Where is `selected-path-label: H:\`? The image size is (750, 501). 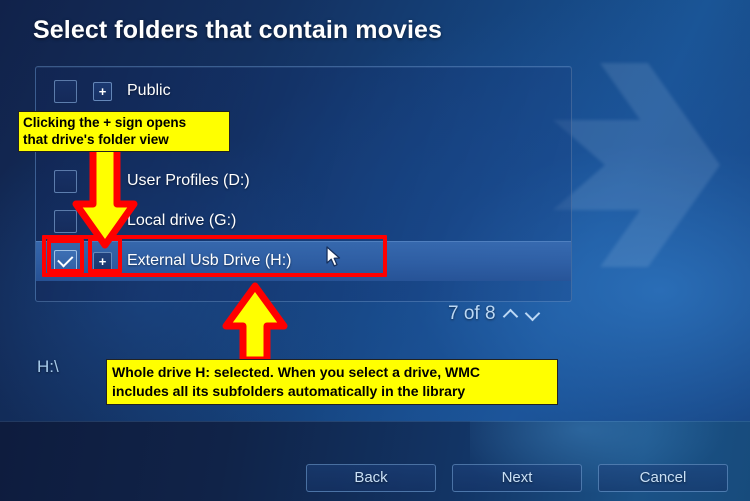
selected-path-label: H:\ is located at coordinates (48, 366).